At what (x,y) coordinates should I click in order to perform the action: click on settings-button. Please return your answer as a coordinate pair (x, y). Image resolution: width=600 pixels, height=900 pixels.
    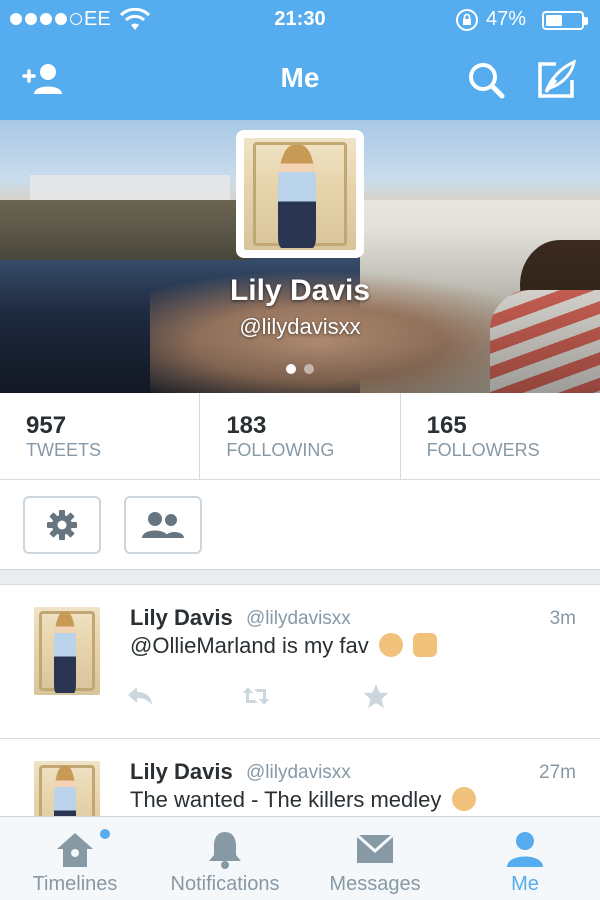
    Looking at the image, I should click on (62, 525).